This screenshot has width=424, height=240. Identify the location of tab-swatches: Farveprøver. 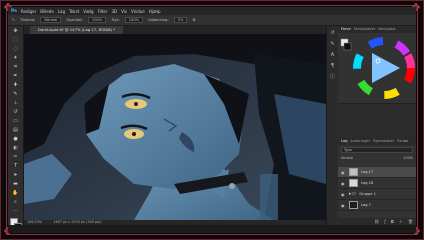
(365, 29).